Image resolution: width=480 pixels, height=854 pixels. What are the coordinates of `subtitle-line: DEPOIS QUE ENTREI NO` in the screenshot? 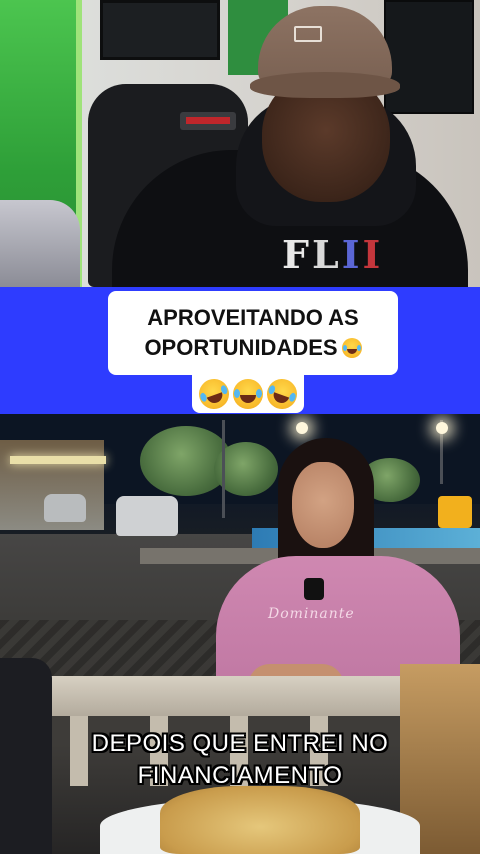 It's located at (240, 743).